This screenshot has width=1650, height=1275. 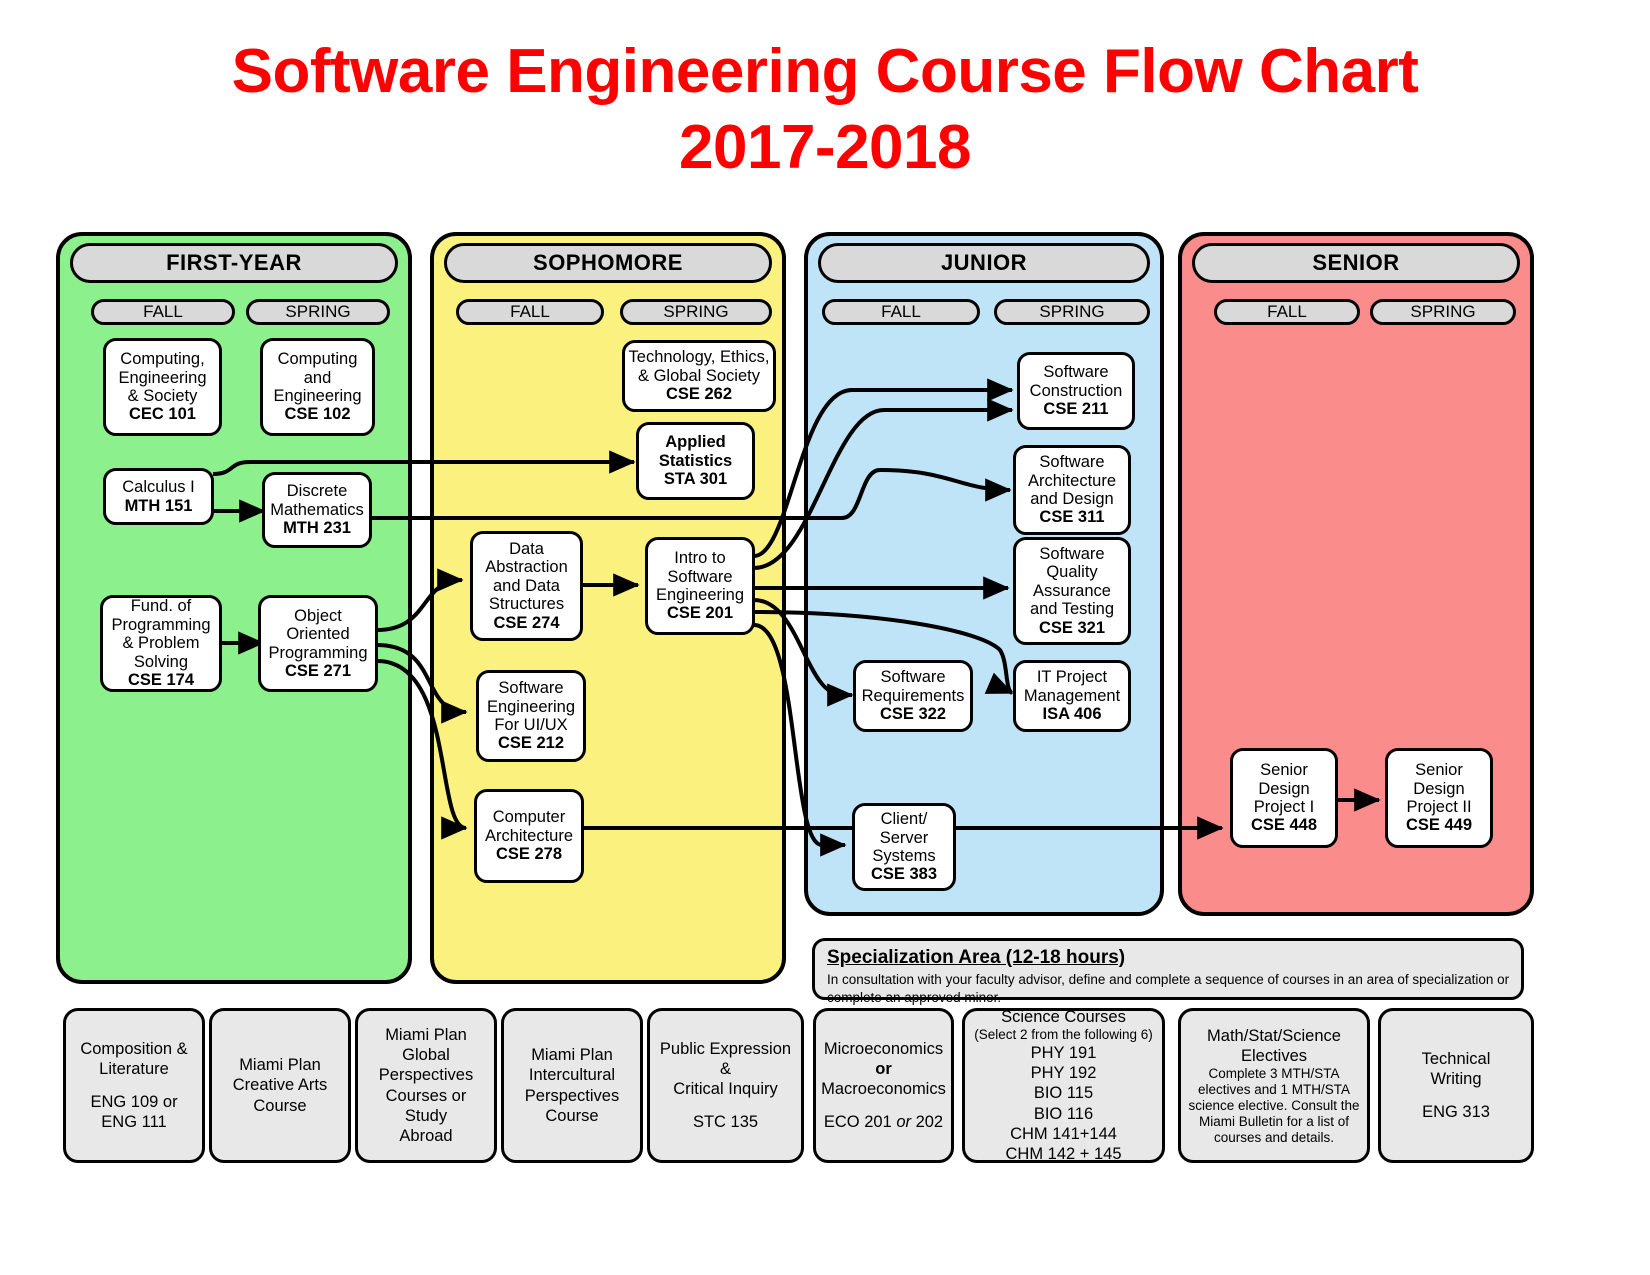 What do you see at coordinates (134, 1085) in the screenshot?
I see `gen-box-composition: Composition & Literature ENG 109 or ENG 111` at bounding box center [134, 1085].